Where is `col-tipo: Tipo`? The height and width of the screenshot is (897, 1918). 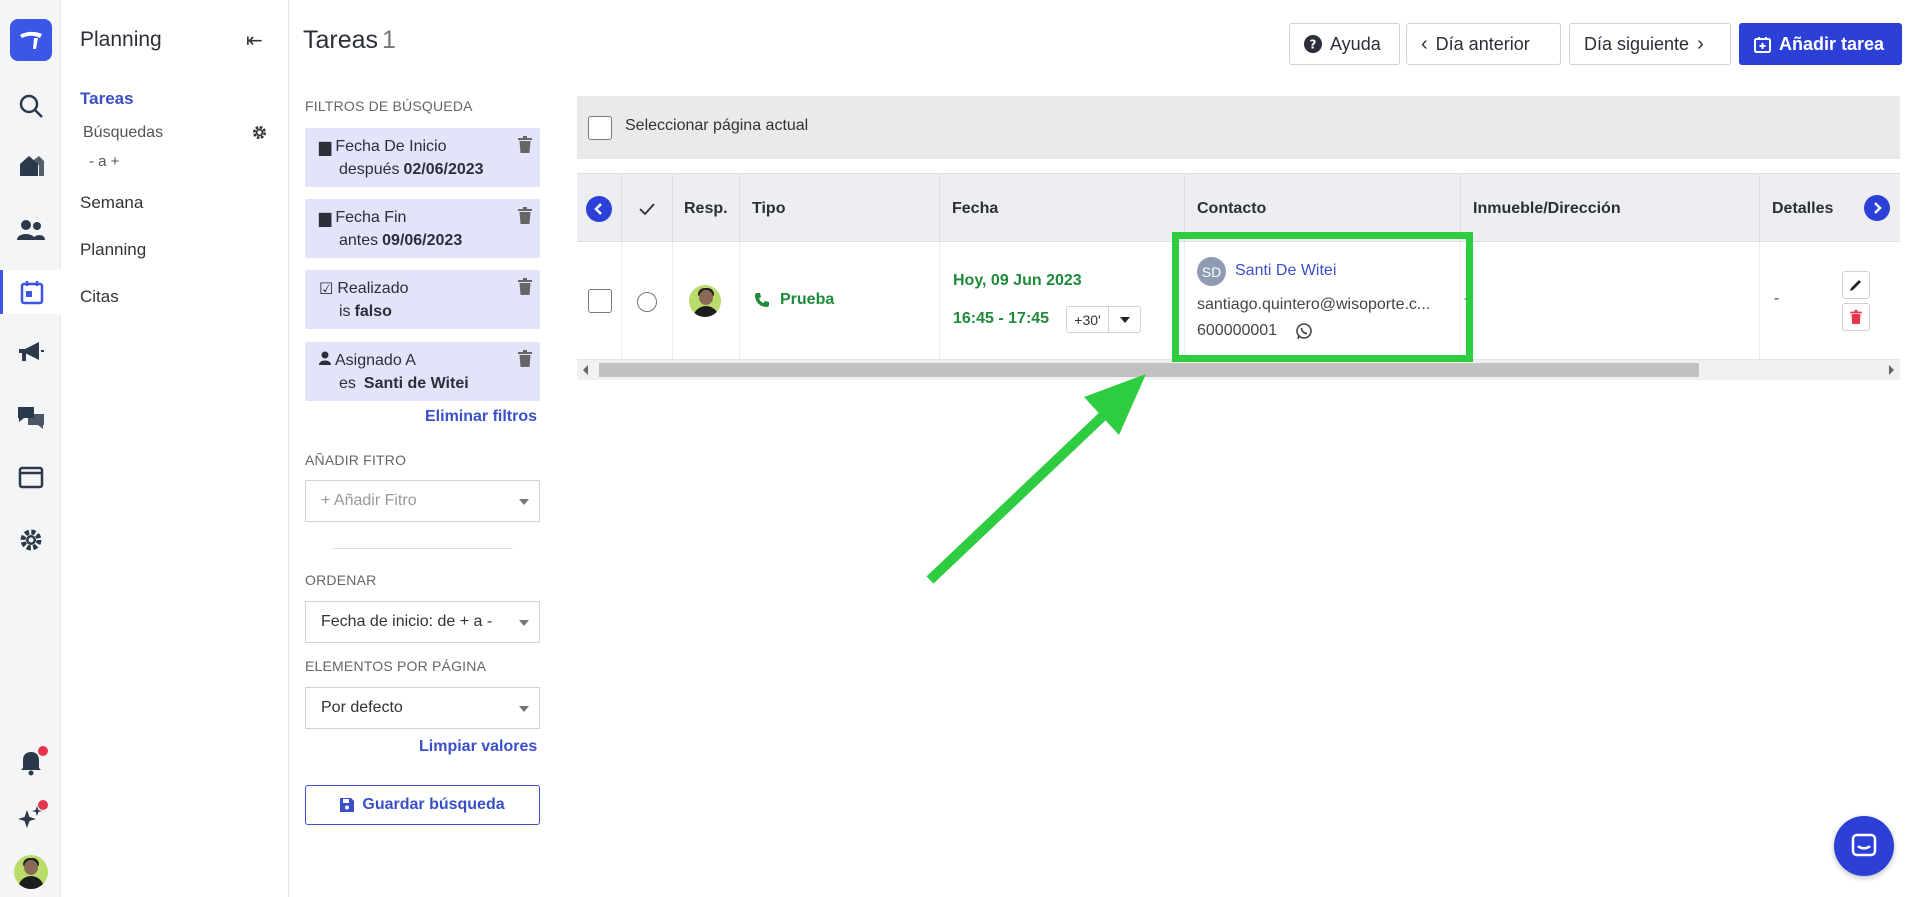
col-tipo: Tipo is located at coordinates (840, 208).